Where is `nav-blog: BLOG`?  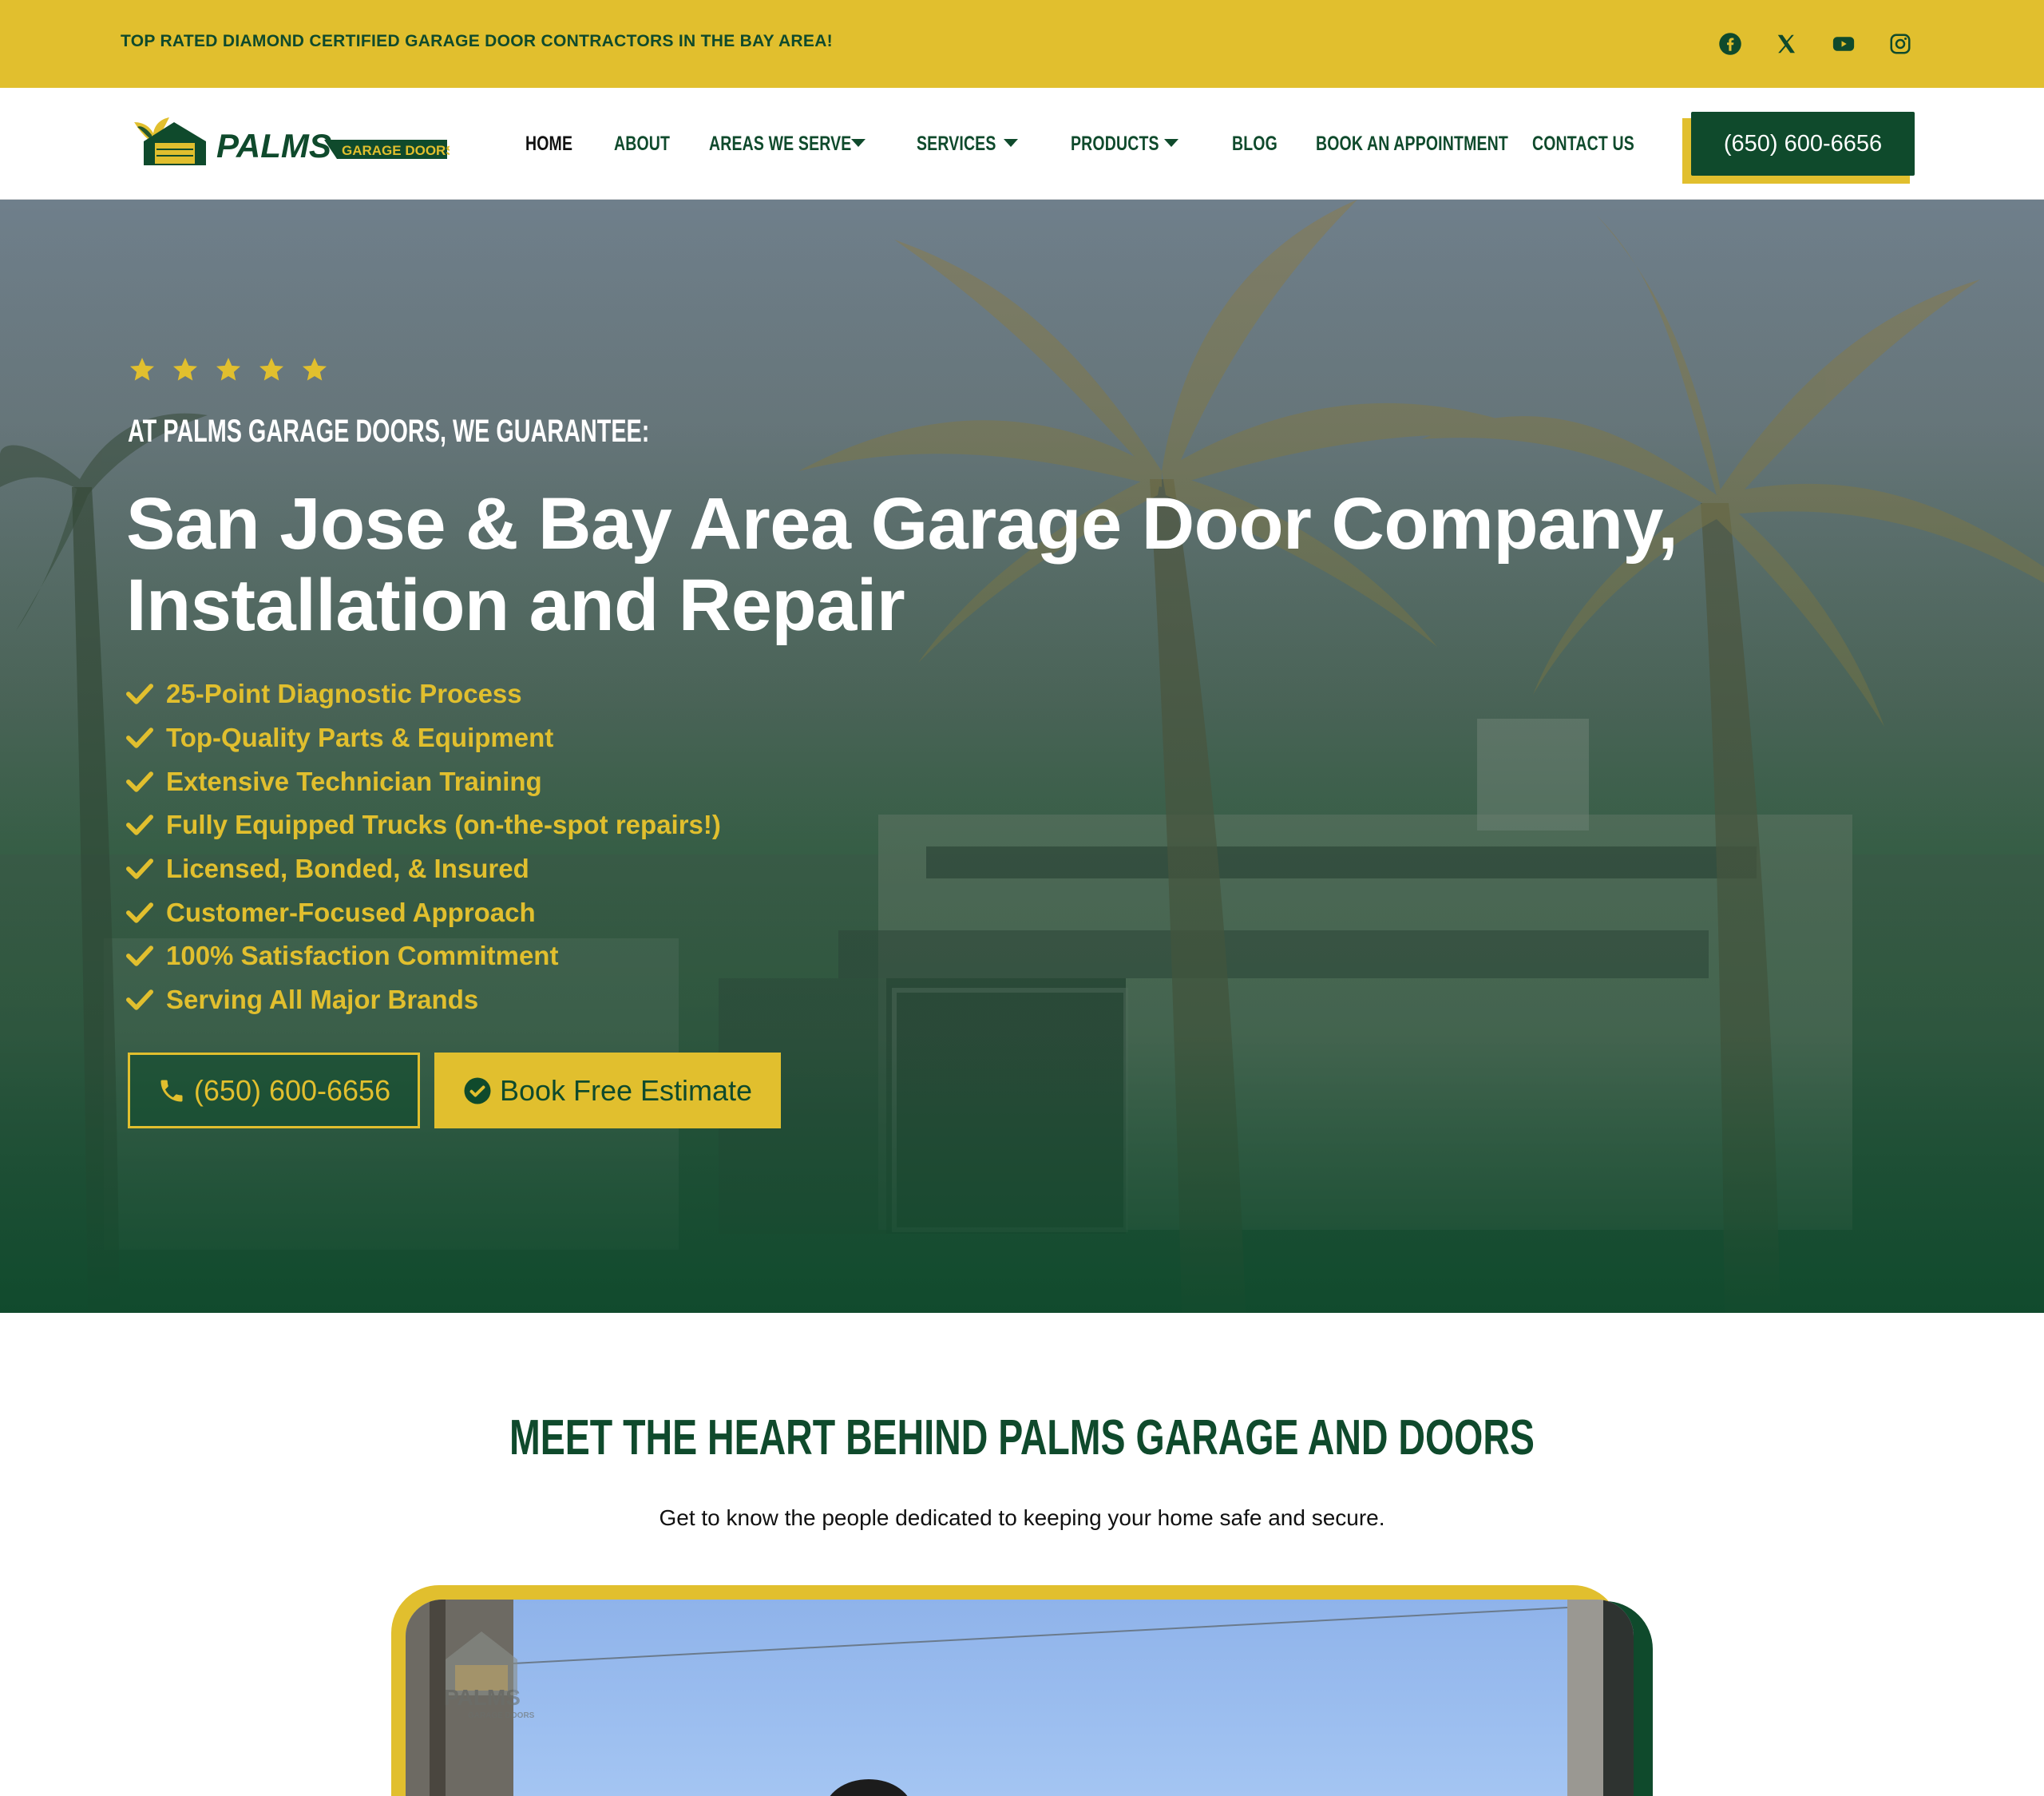
nav-blog: BLOG is located at coordinates (1255, 144).